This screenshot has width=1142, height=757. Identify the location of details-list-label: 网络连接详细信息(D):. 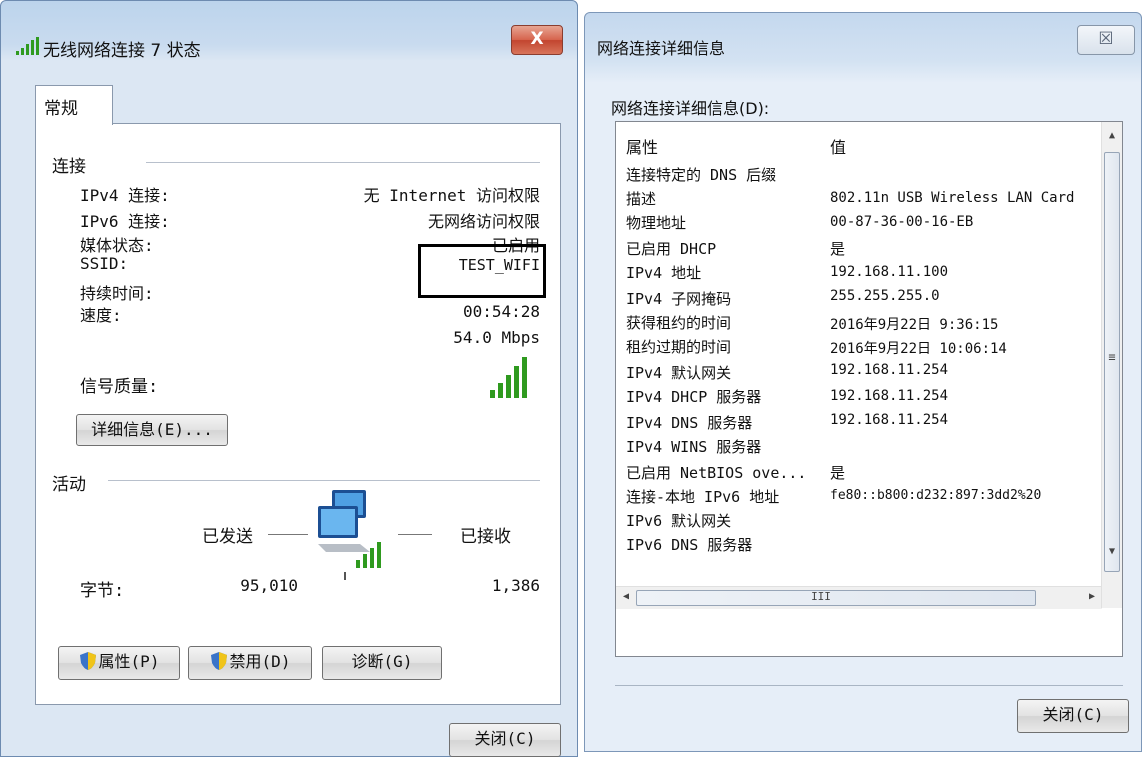
(690, 108).